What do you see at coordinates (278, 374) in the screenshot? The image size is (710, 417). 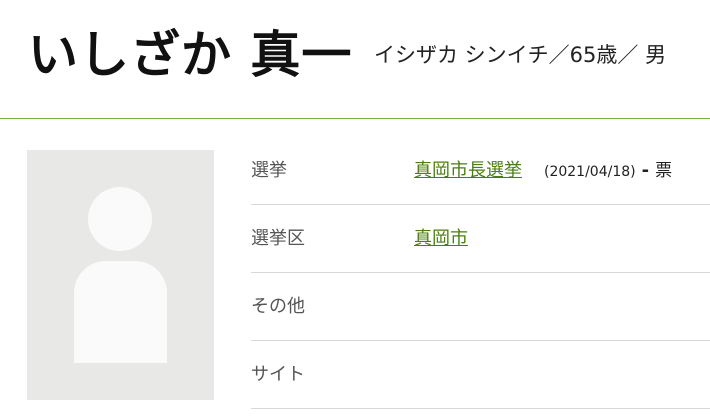 I see `site-label: サイト` at bounding box center [278, 374].